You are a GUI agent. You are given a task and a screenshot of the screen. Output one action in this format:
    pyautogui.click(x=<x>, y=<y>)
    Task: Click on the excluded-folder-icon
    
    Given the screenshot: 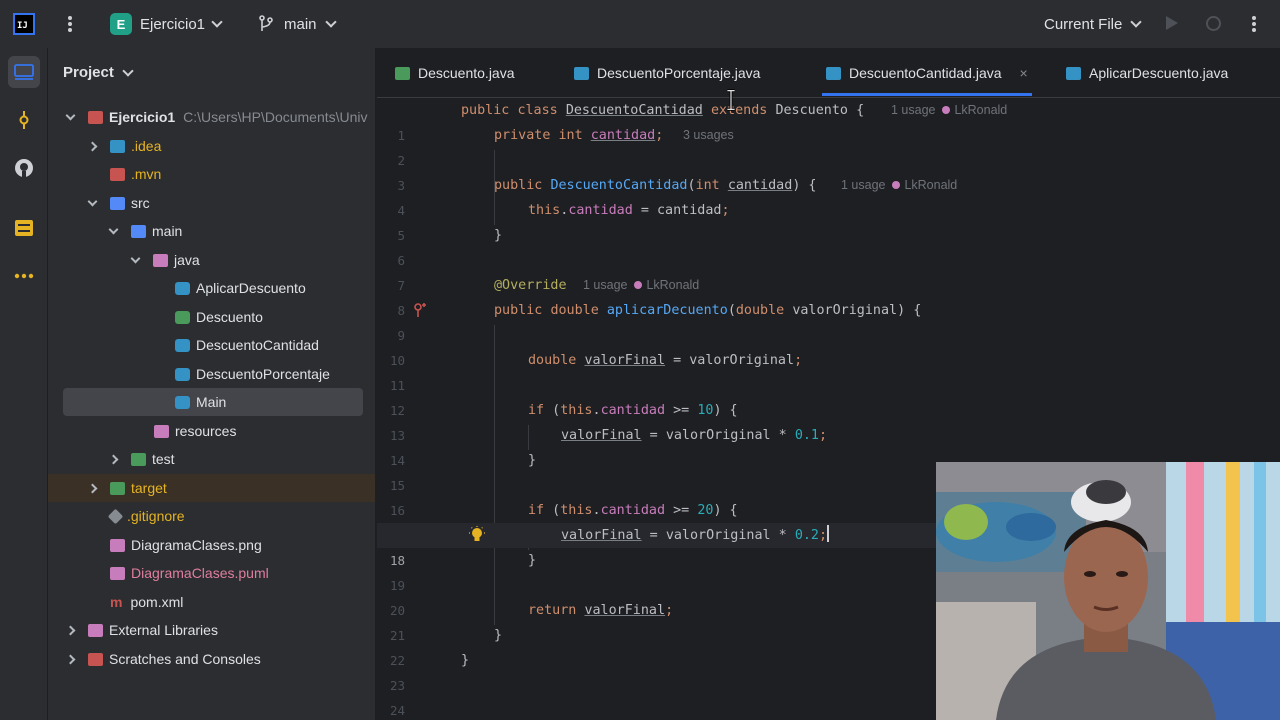 What is the action you would take?
    pyautogui.click(x=117, y=488)
    